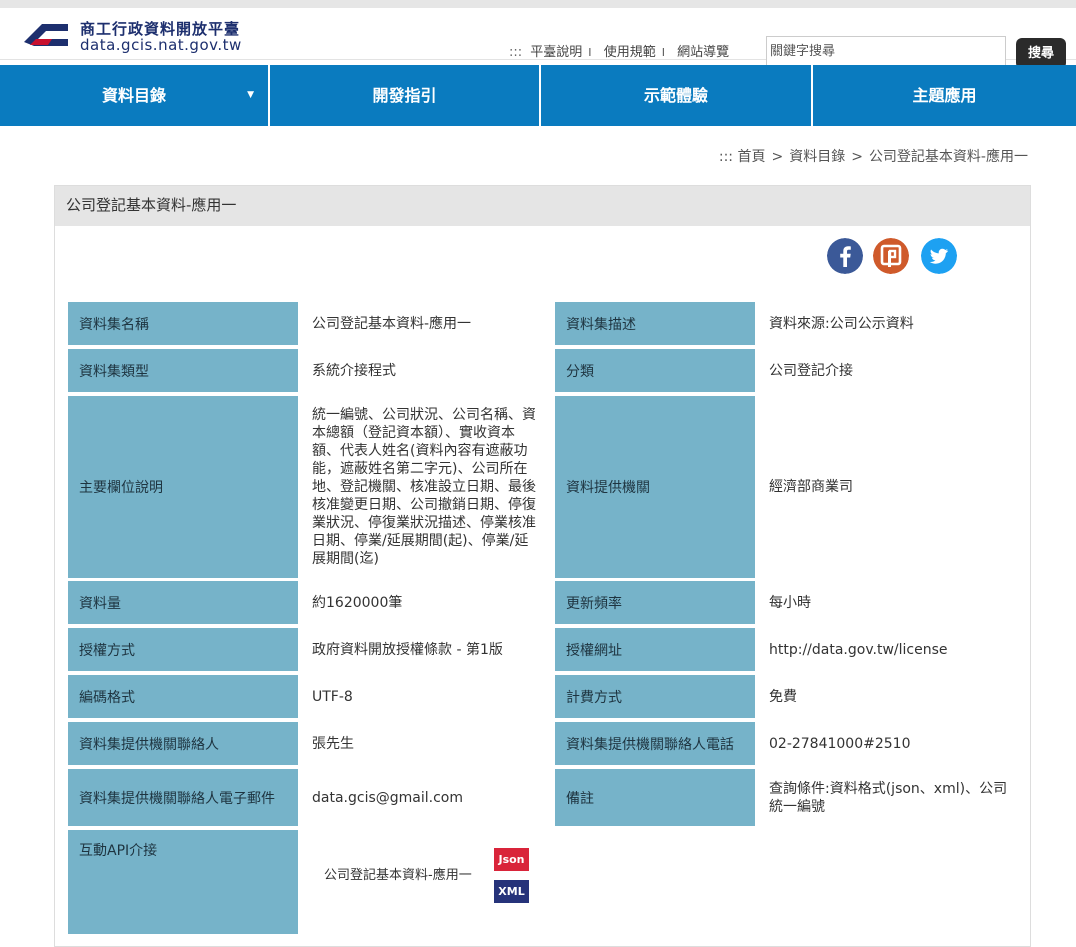  Describe the element at coordinates (655, 743) in the screenshot. I see `field-label: 資料集提供機關聯絡人電話` at that location.